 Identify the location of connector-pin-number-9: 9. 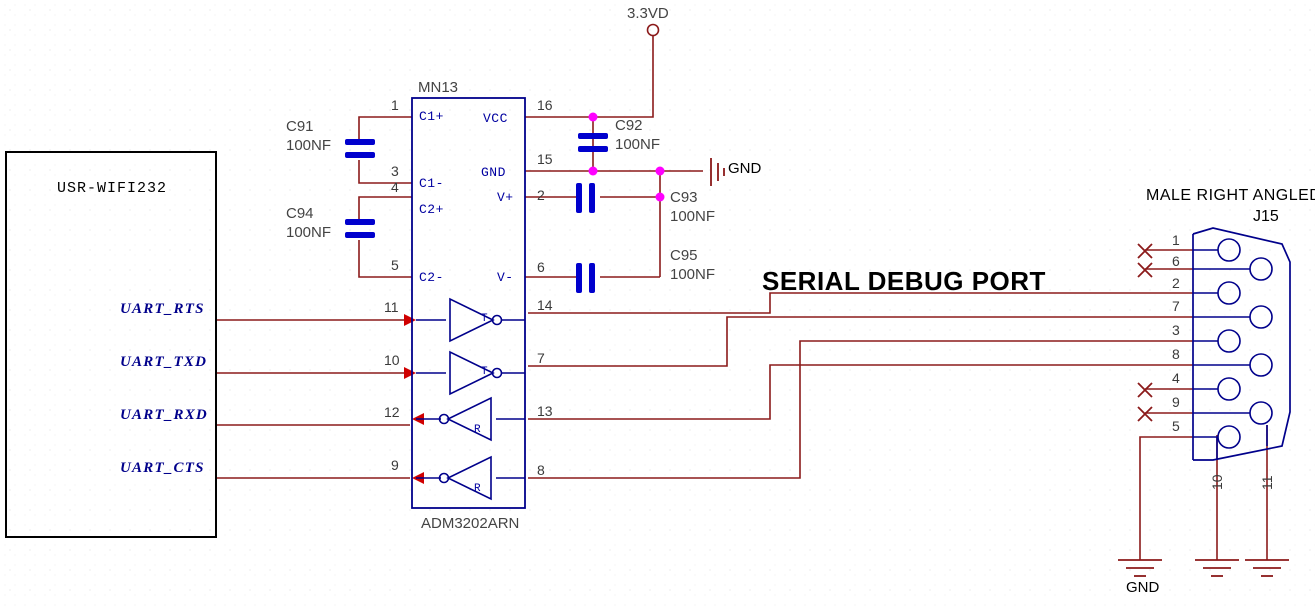
(1176, 402).